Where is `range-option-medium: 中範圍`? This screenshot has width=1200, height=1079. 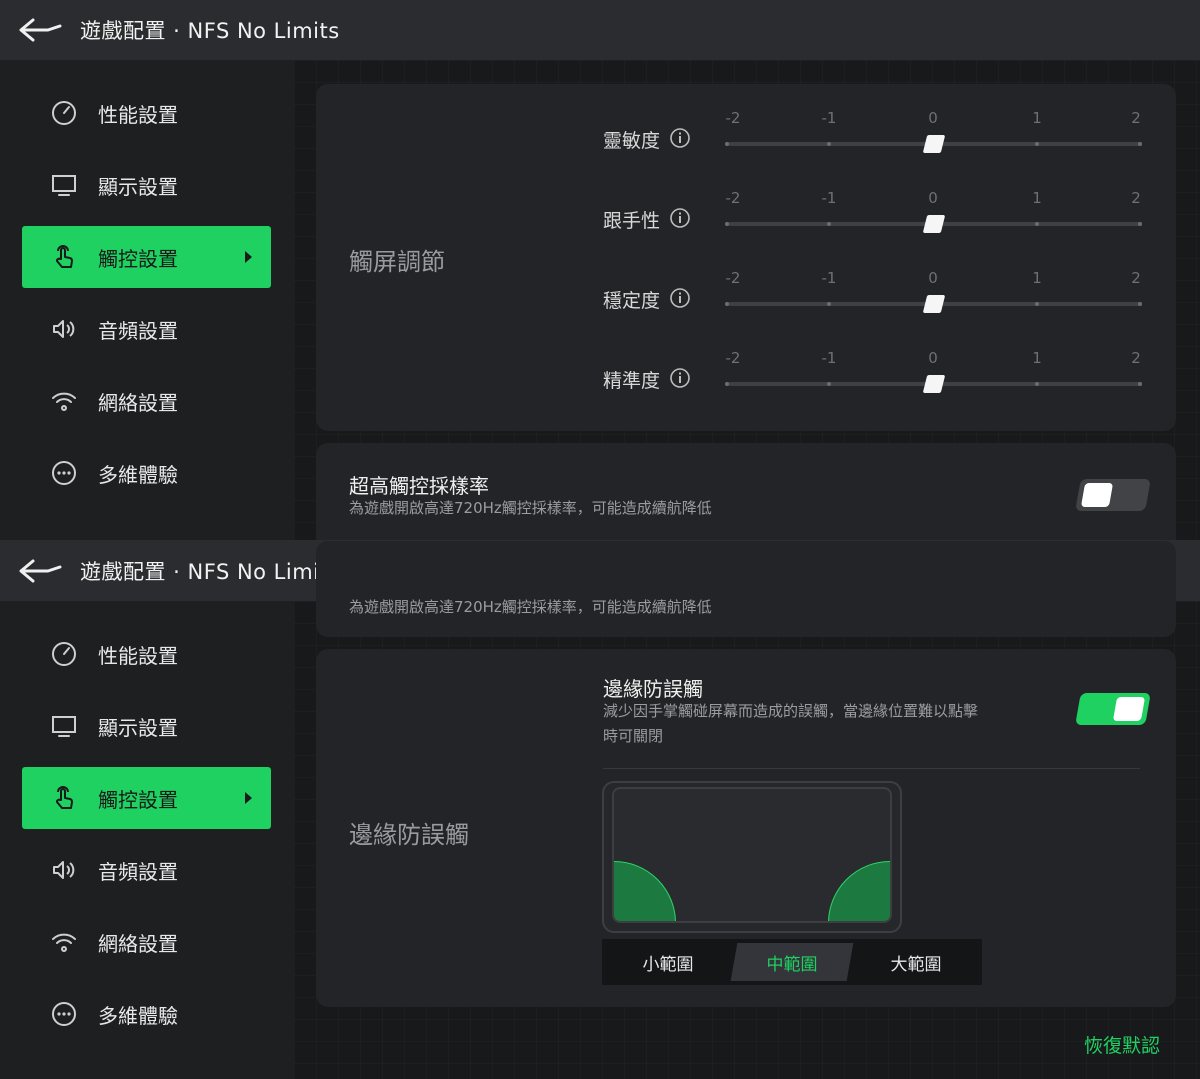 range-option-medium: 中範圍 is located at coordinates (792, 962).